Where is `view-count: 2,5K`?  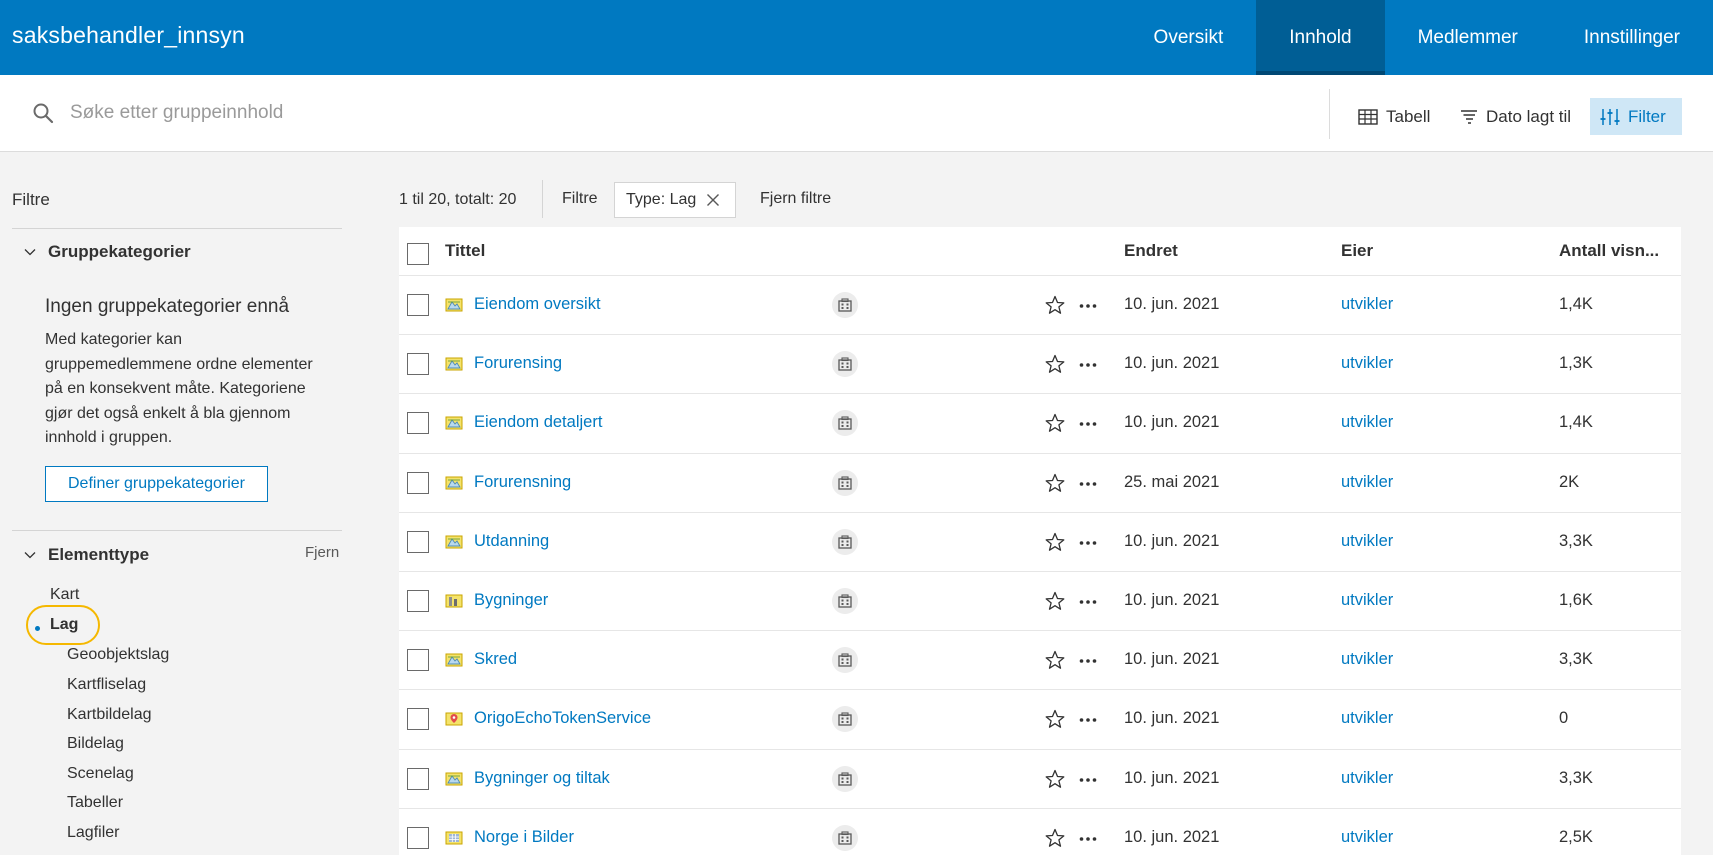
view-count: 2,5K is located at coordinates (1576, 836).